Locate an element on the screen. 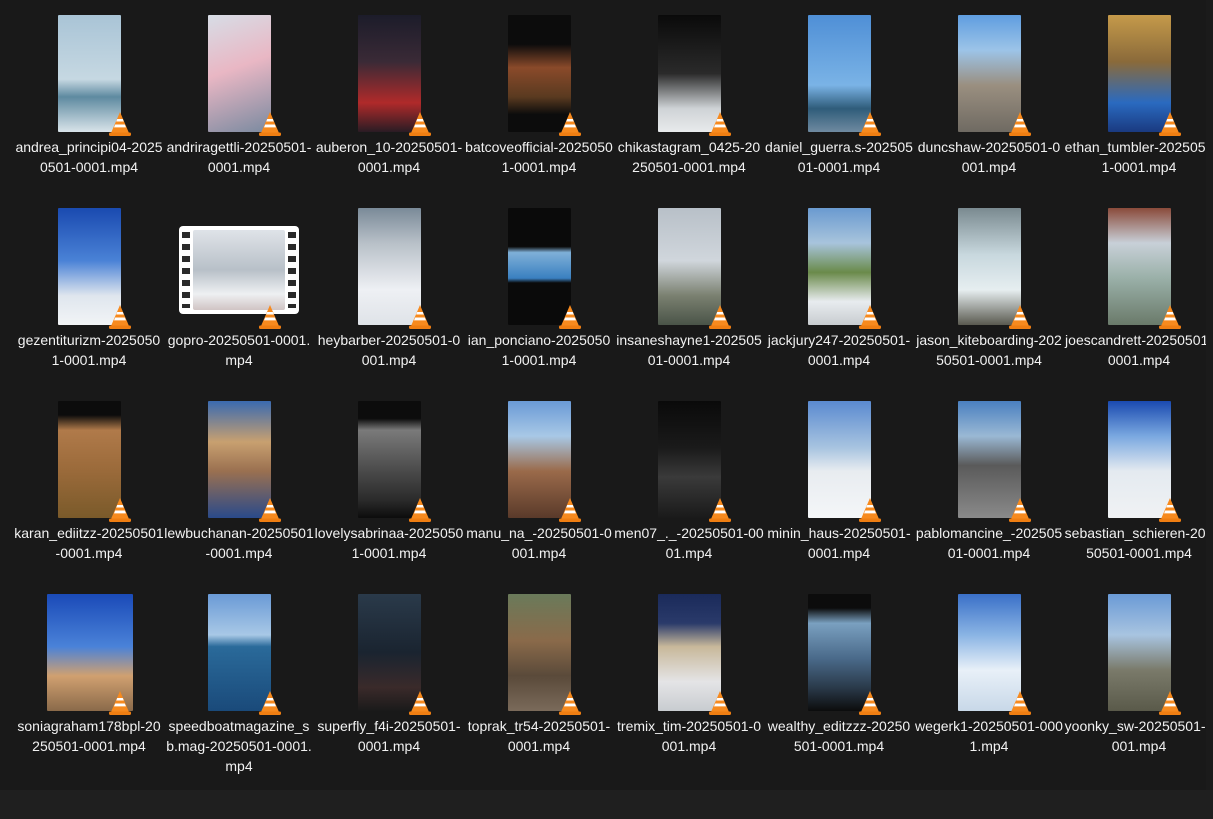 The image size is (1213, 819). file-name-label: joescandrett-20250501-0001.mp4 is located at coordinates (1139, 350).